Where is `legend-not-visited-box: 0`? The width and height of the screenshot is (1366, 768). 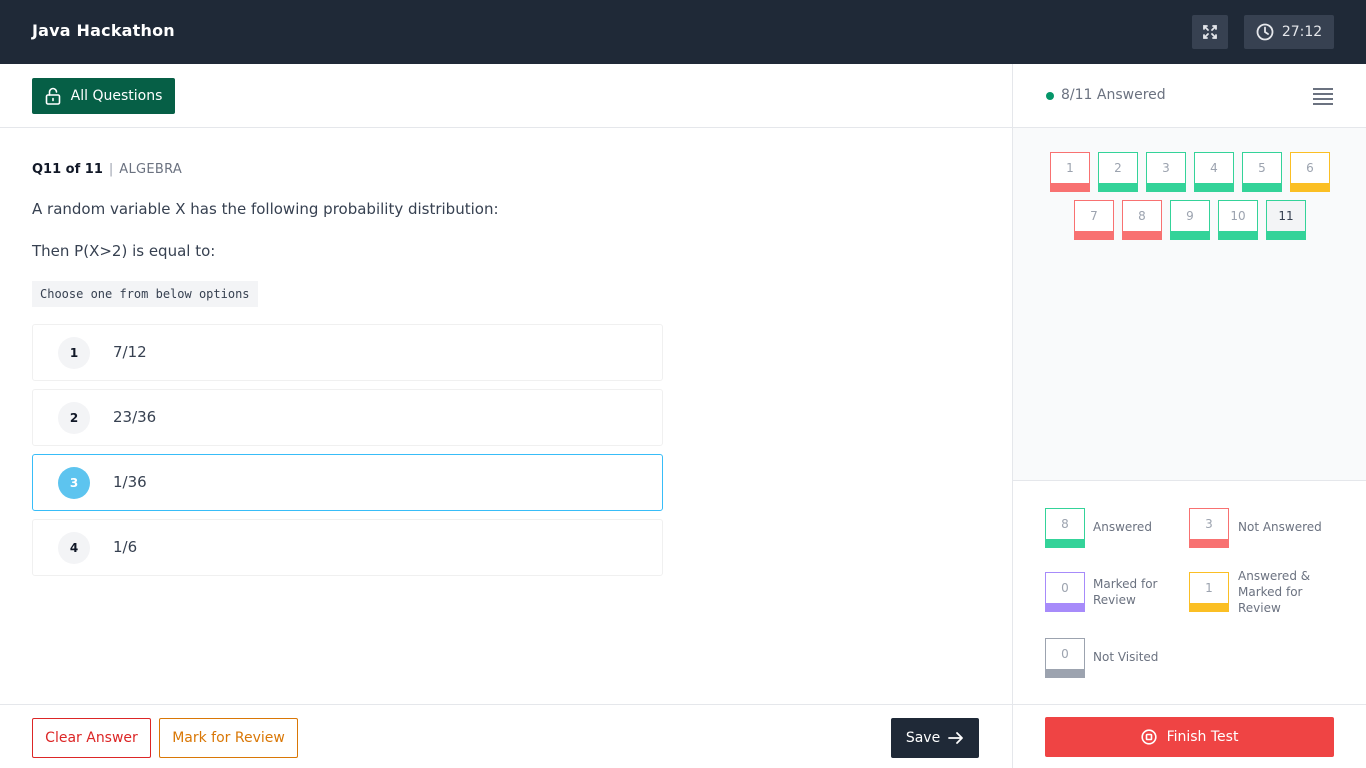 legend-not-visited-box: 0 is located at coordinates (1065, 658).